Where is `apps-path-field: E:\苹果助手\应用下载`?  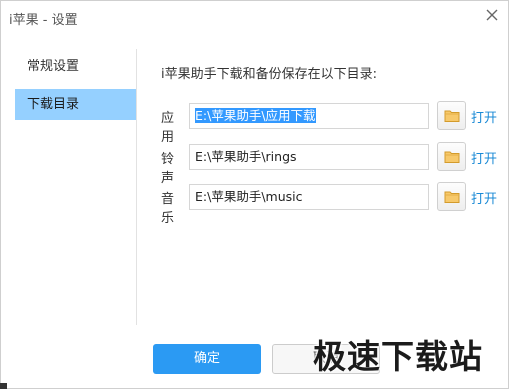
apps-path-field: E:\苹果助手\应用下载 is located at coordinates (309, 116).